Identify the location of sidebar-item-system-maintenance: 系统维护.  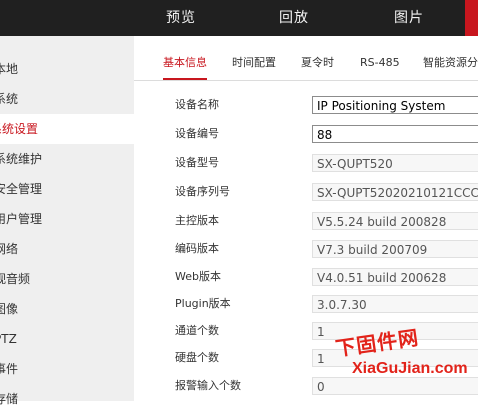
(67, 159).